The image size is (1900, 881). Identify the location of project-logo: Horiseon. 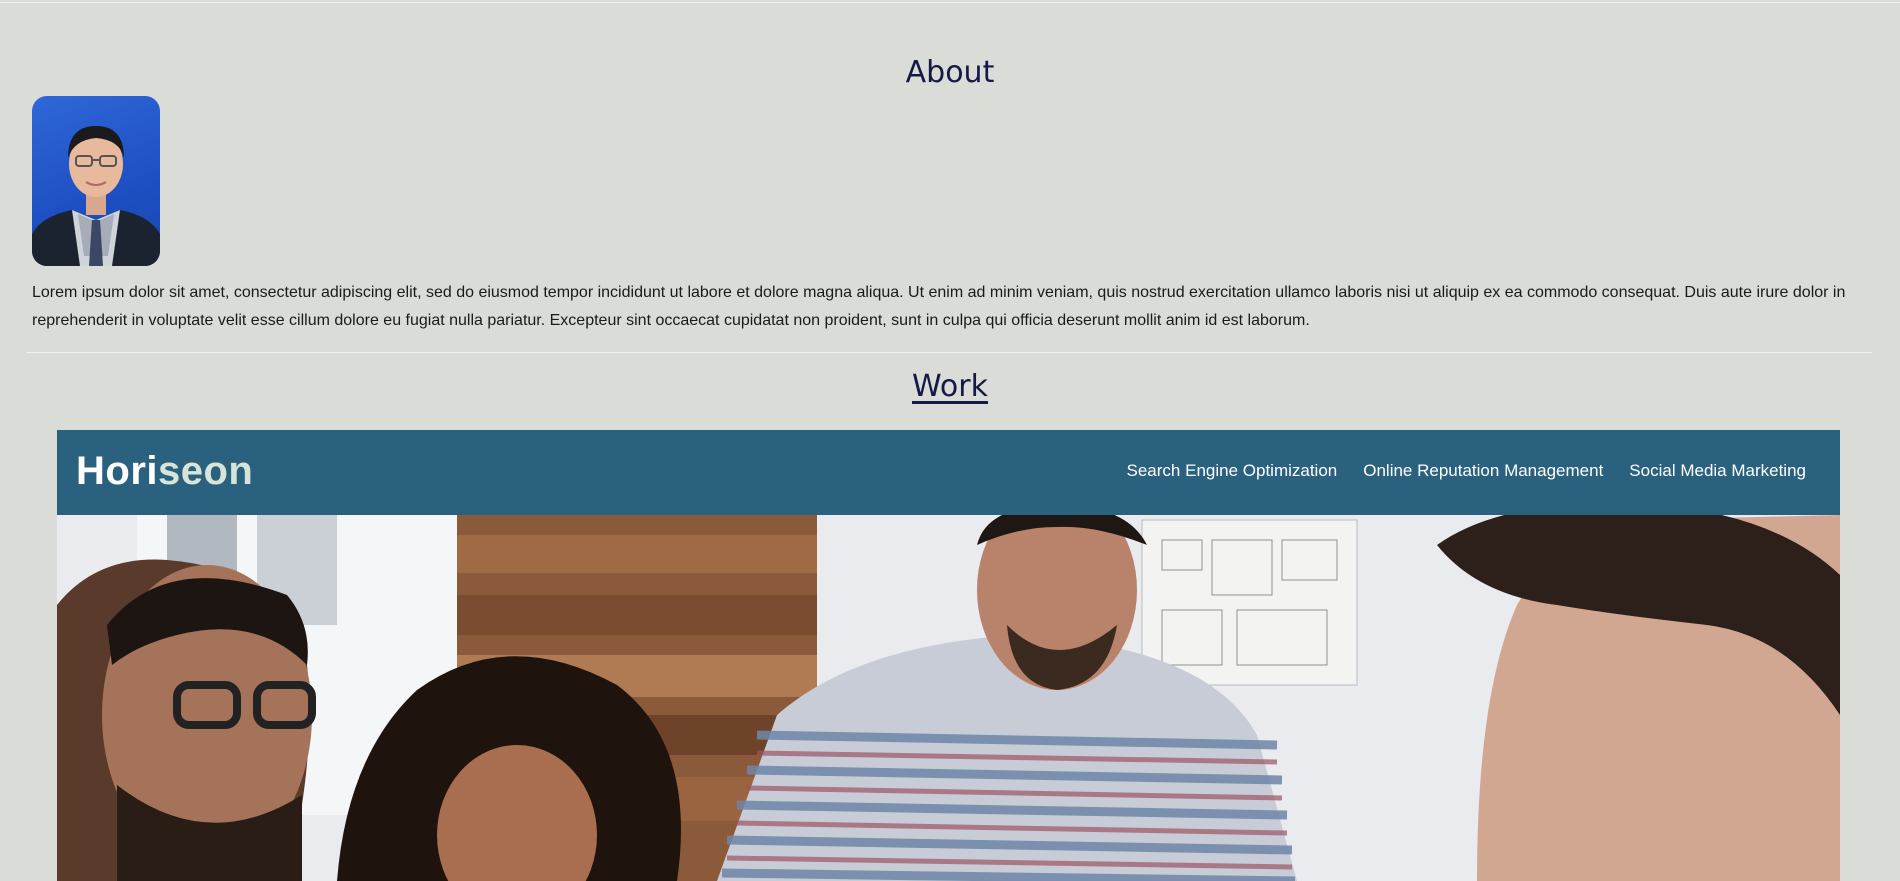
(164, 471).